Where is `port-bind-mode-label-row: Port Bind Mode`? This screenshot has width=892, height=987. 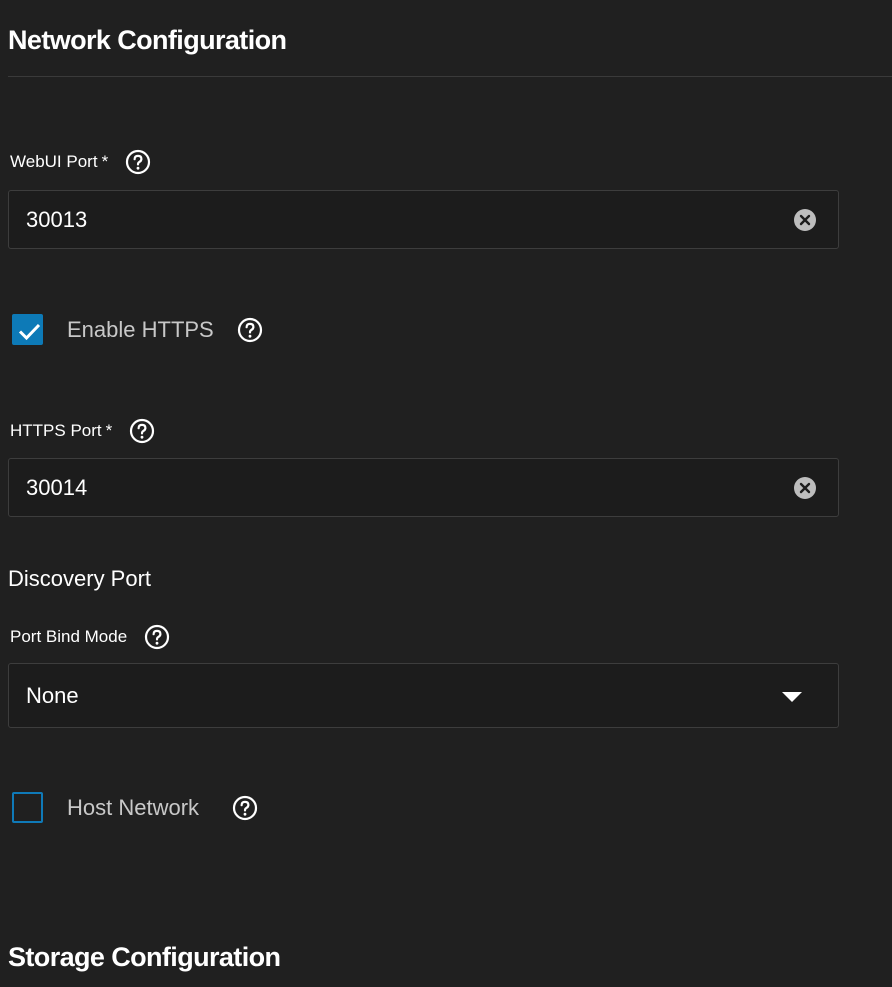 port-bind-mode-label-row: Port Bind Mode is located at coordinates (90, 637).